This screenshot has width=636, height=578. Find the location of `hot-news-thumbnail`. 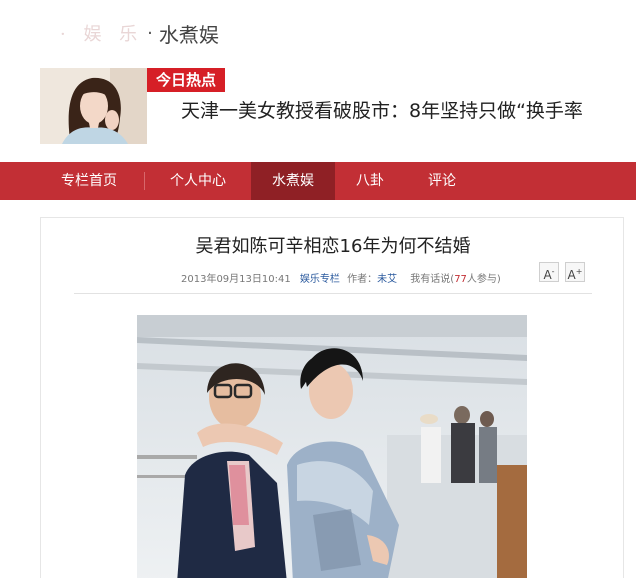

hot-news-thumbnail is located at coordinates (93, 106).